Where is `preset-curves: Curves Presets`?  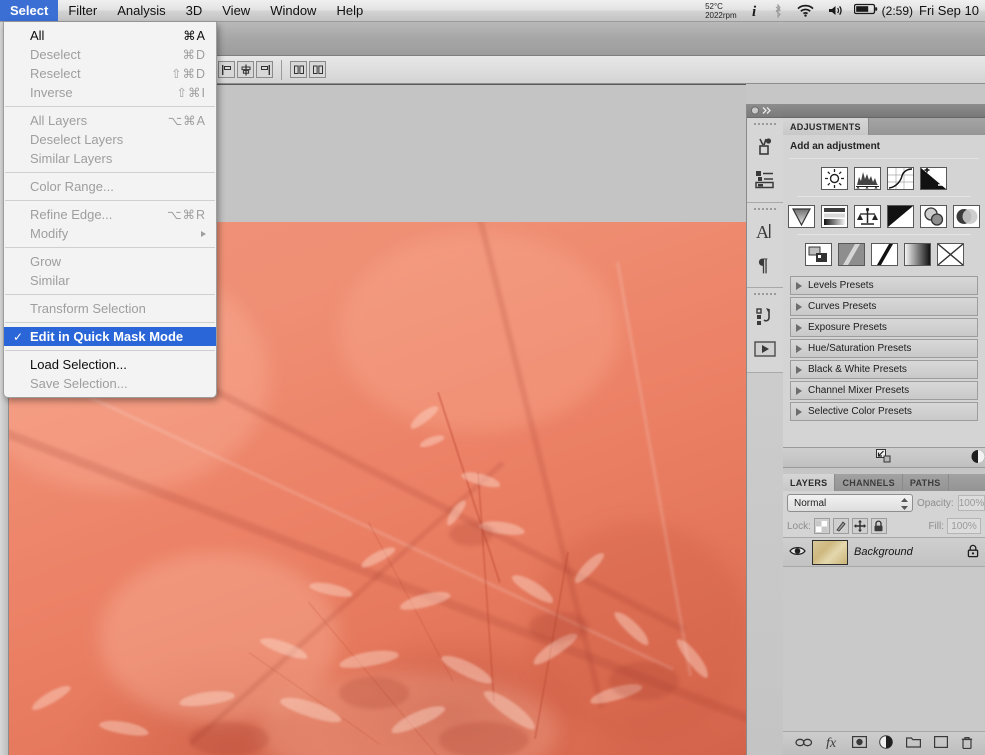 preset-curves: Curves Presets is located at coordinates (884, 306).